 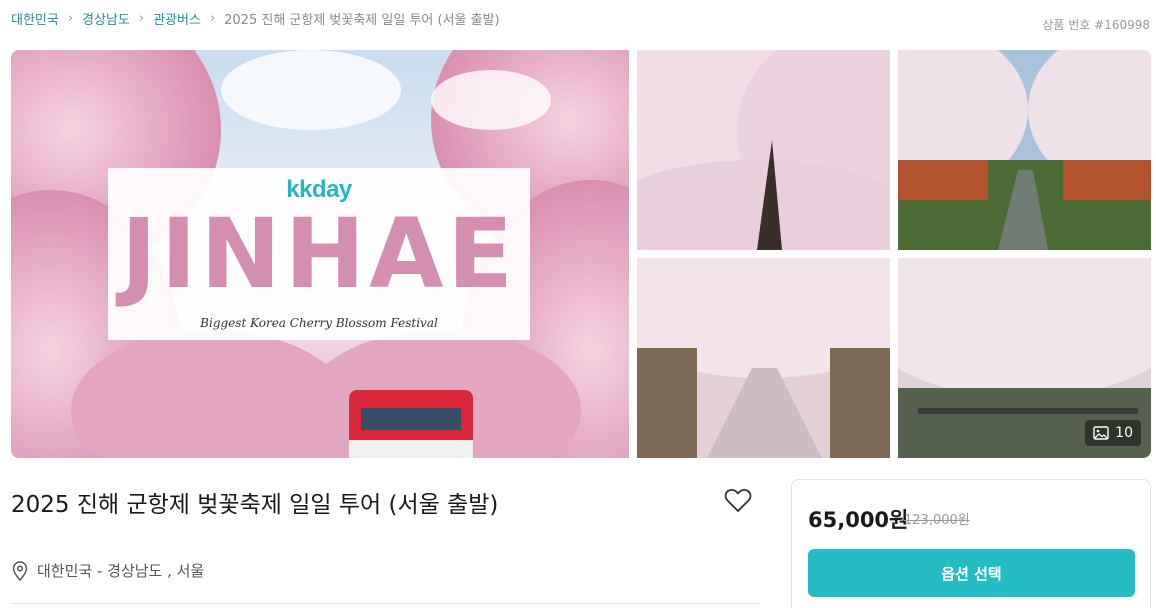 I want to click on select-option-button: 옵션 선택, so click(x=971, y=573).